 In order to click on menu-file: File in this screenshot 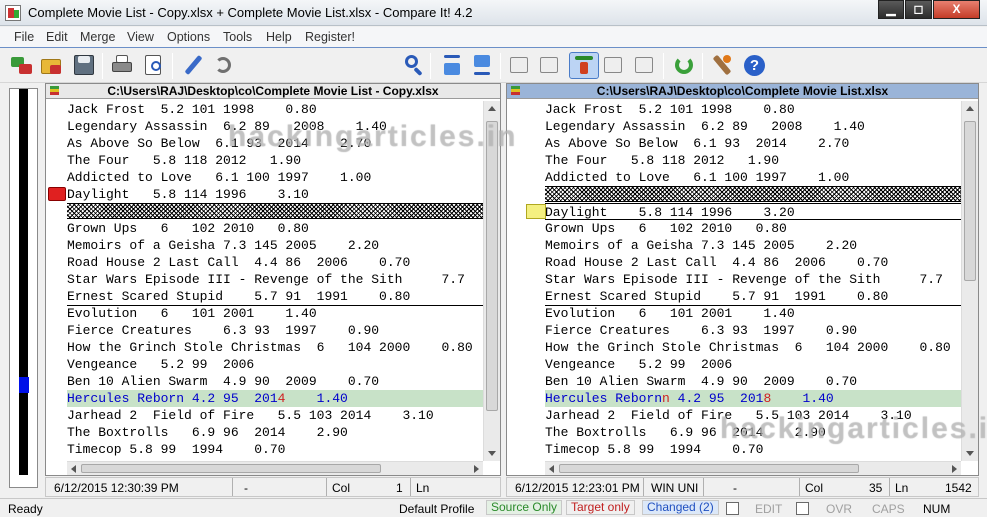, I will do `click(24, 37)`.